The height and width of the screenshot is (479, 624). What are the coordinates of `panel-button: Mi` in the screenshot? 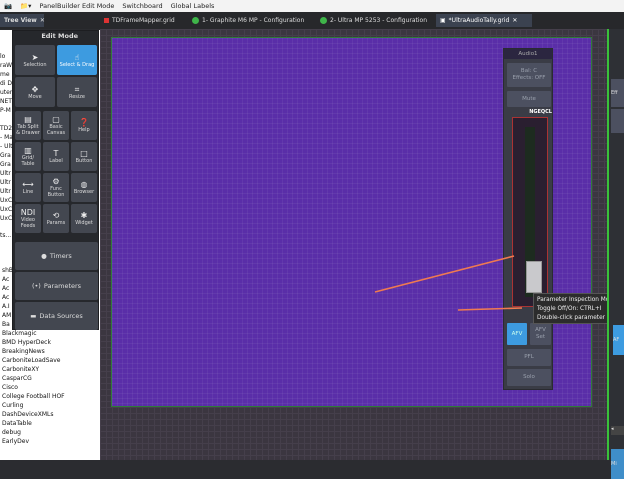 It's located at (617, 464).